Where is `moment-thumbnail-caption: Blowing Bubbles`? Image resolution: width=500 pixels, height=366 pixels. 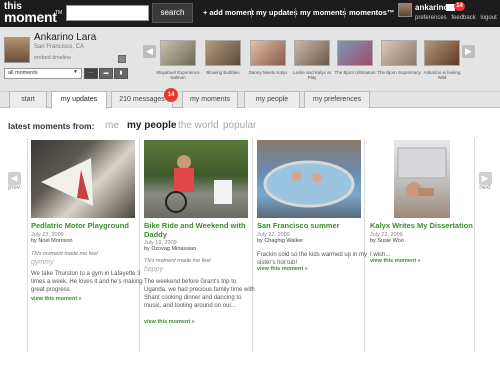
moment-thumbnail-caption: Blowing Bubbles is located at coordinates (223, 72).